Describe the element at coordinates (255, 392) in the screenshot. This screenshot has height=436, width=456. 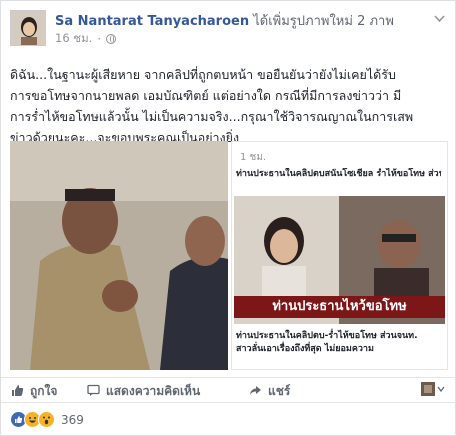
I see `share-icon` at that location.